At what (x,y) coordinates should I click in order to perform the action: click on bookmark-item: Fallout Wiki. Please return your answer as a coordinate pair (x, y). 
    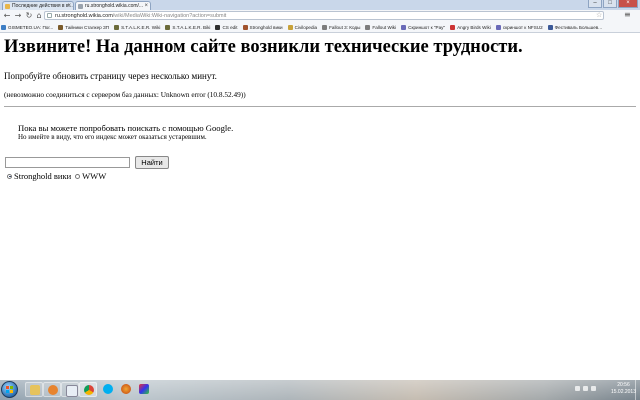
    Looking at the image, I should click on (381, 27).